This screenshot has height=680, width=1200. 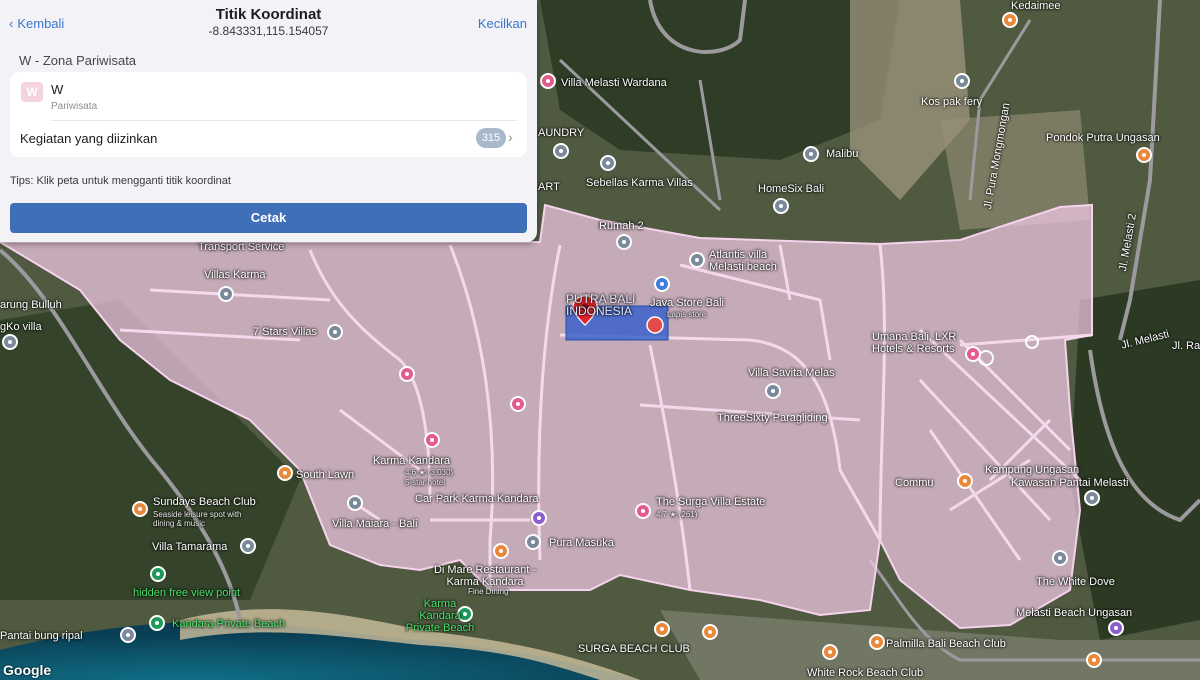 What do you see at coordinates (157, 623) in the screenshot?
I see `beach-icon` at bounding box center [157, 623].